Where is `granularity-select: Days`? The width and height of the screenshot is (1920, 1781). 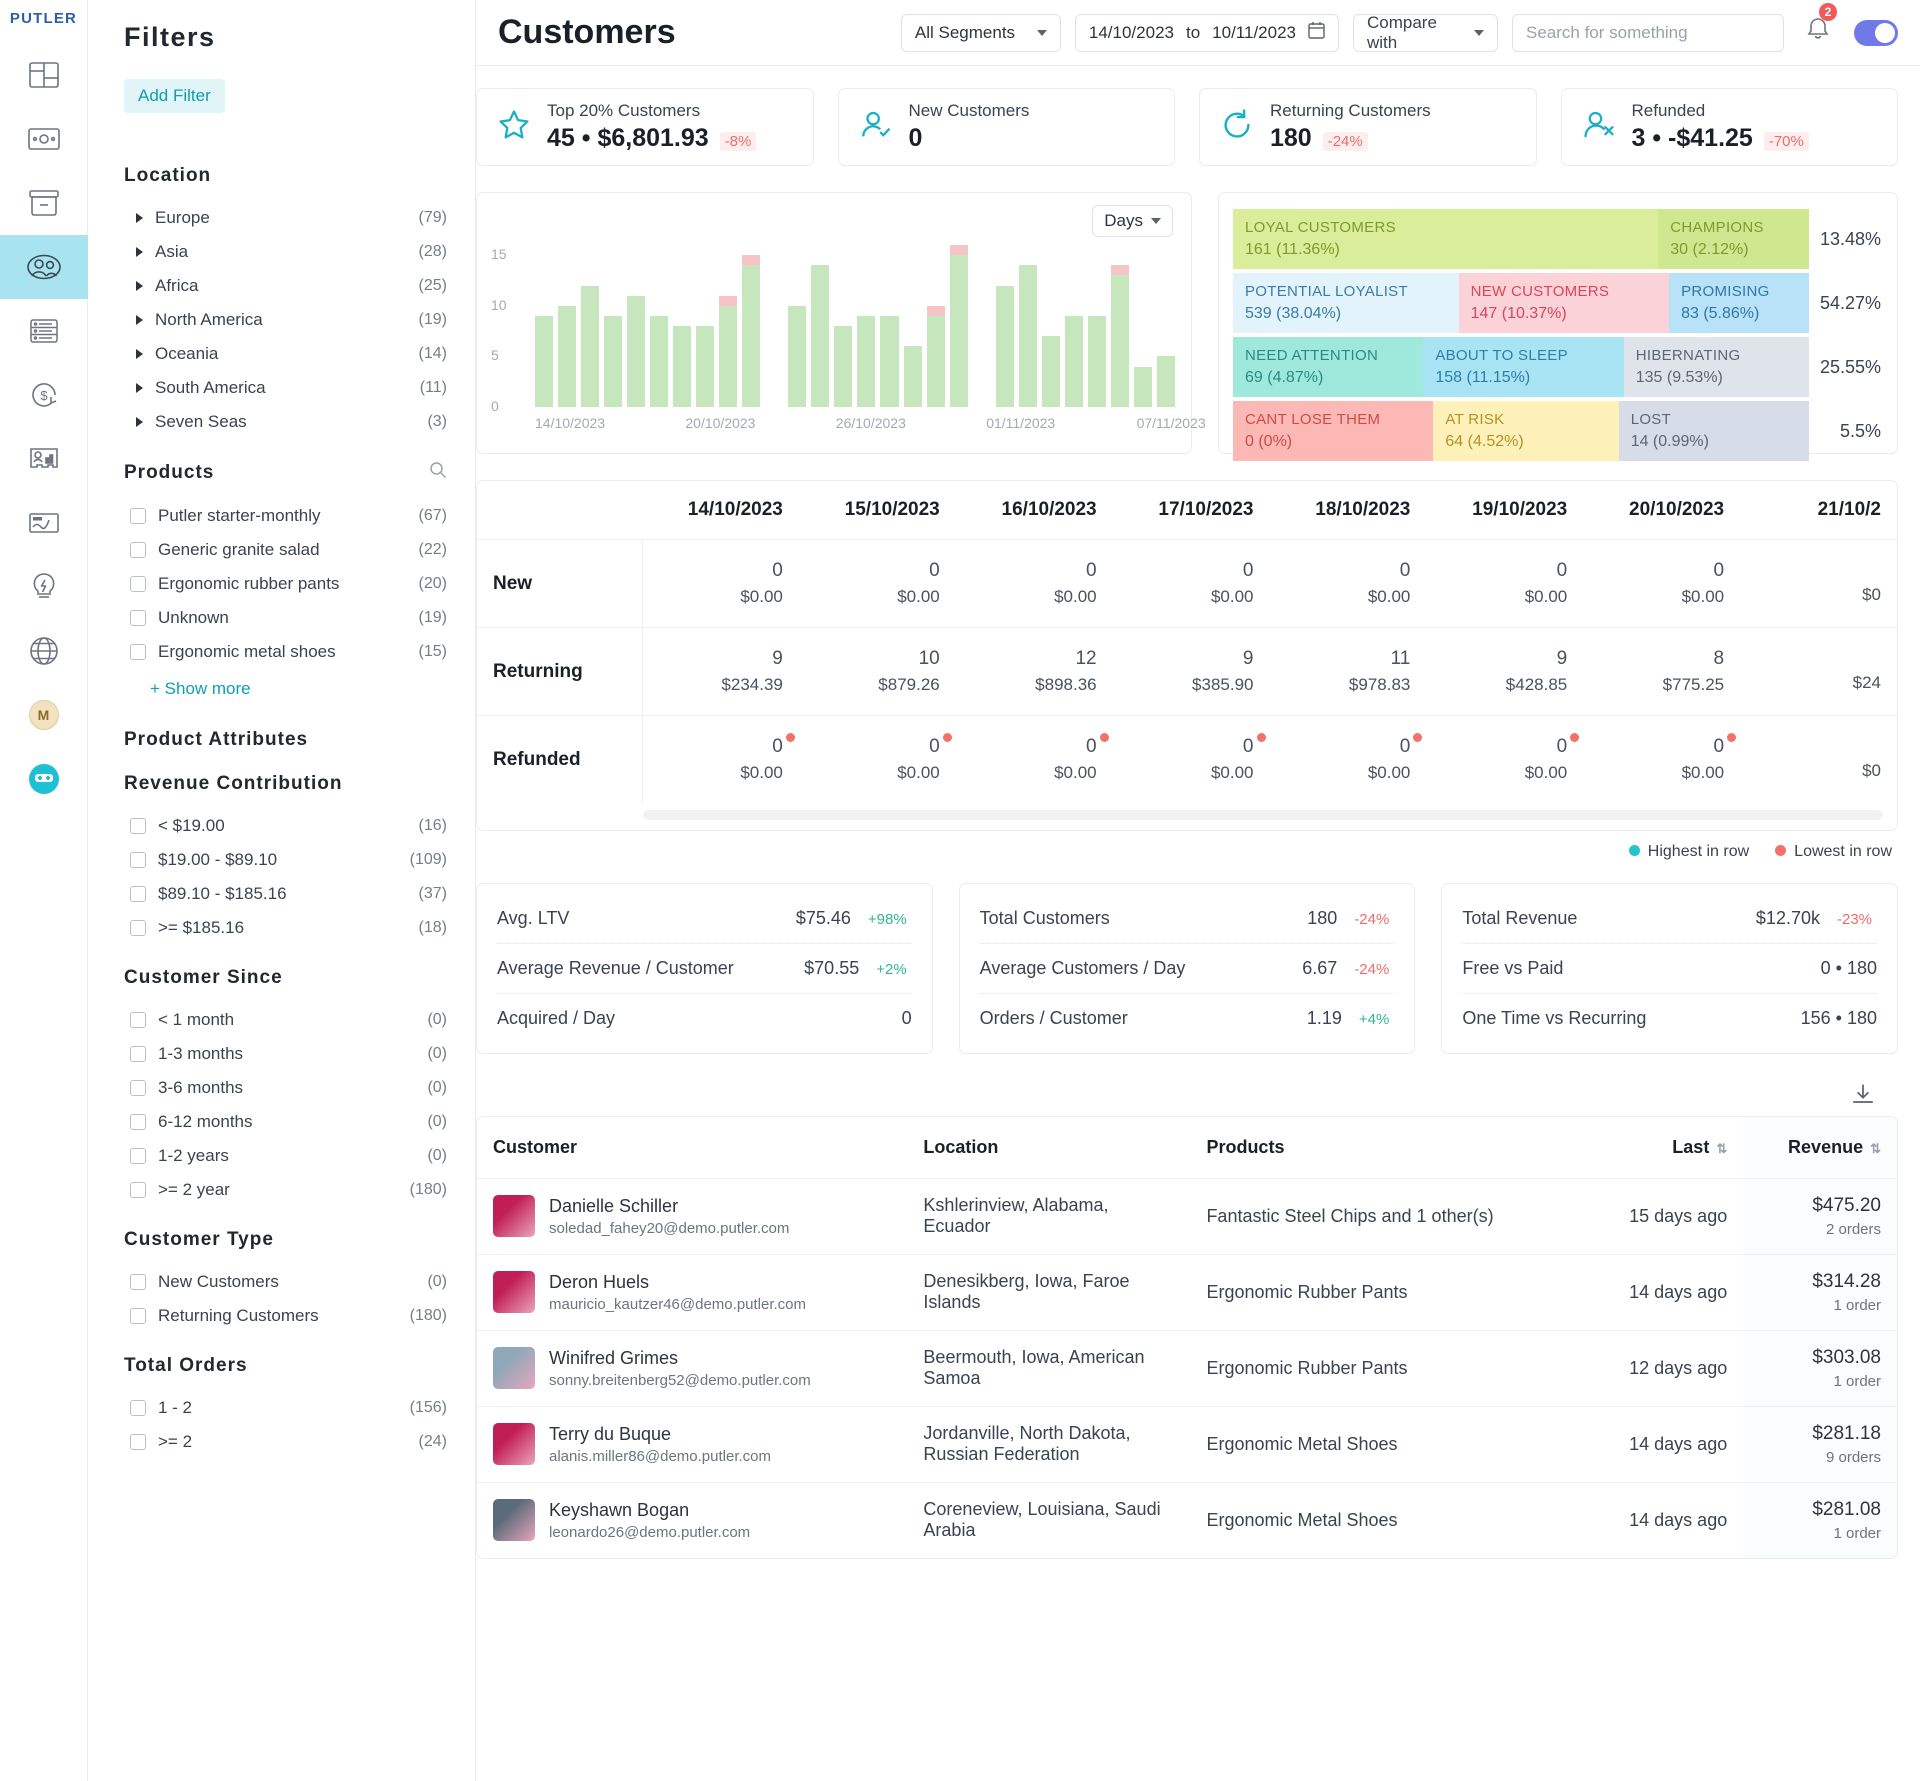 granularity-select: Days is located at coordinates (1132, 221).